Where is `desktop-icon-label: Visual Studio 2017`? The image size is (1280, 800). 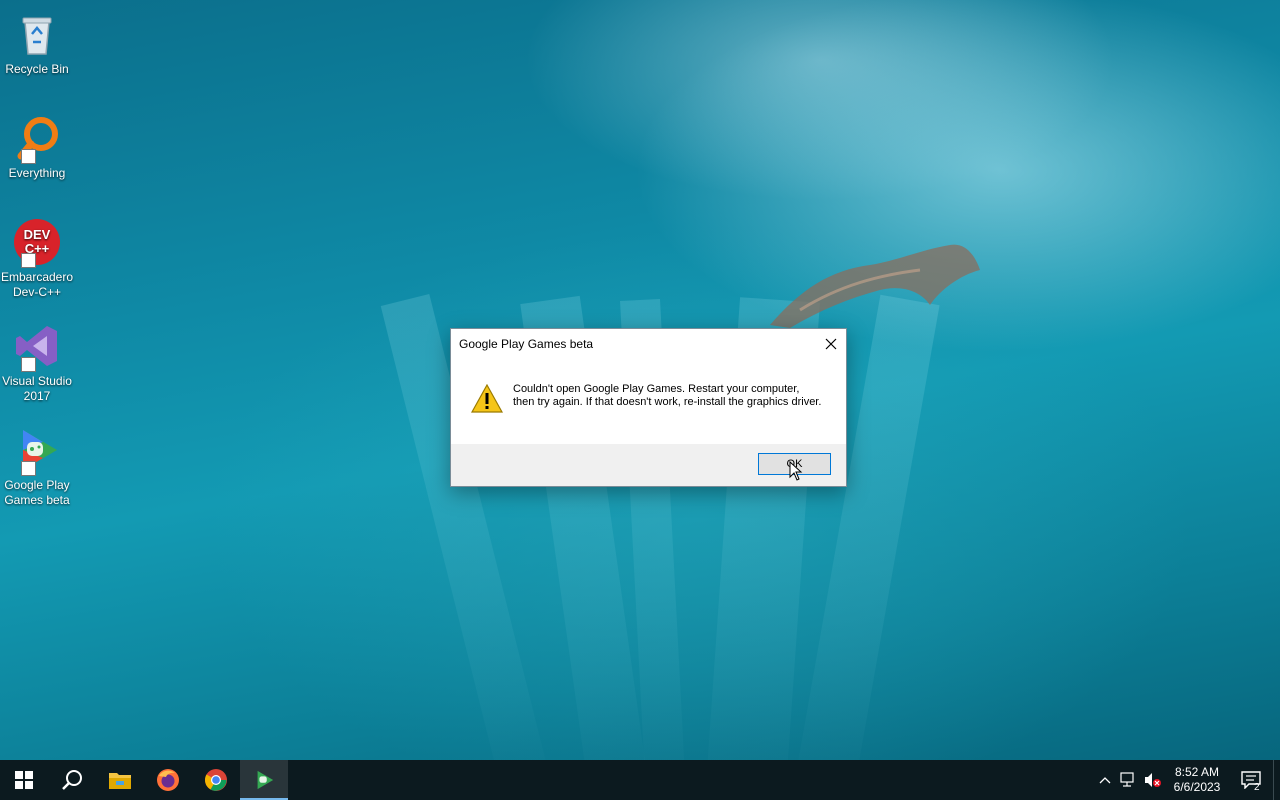
desktop-icon-label: Visual Studio 2017 is located at coordinates (37, 388).